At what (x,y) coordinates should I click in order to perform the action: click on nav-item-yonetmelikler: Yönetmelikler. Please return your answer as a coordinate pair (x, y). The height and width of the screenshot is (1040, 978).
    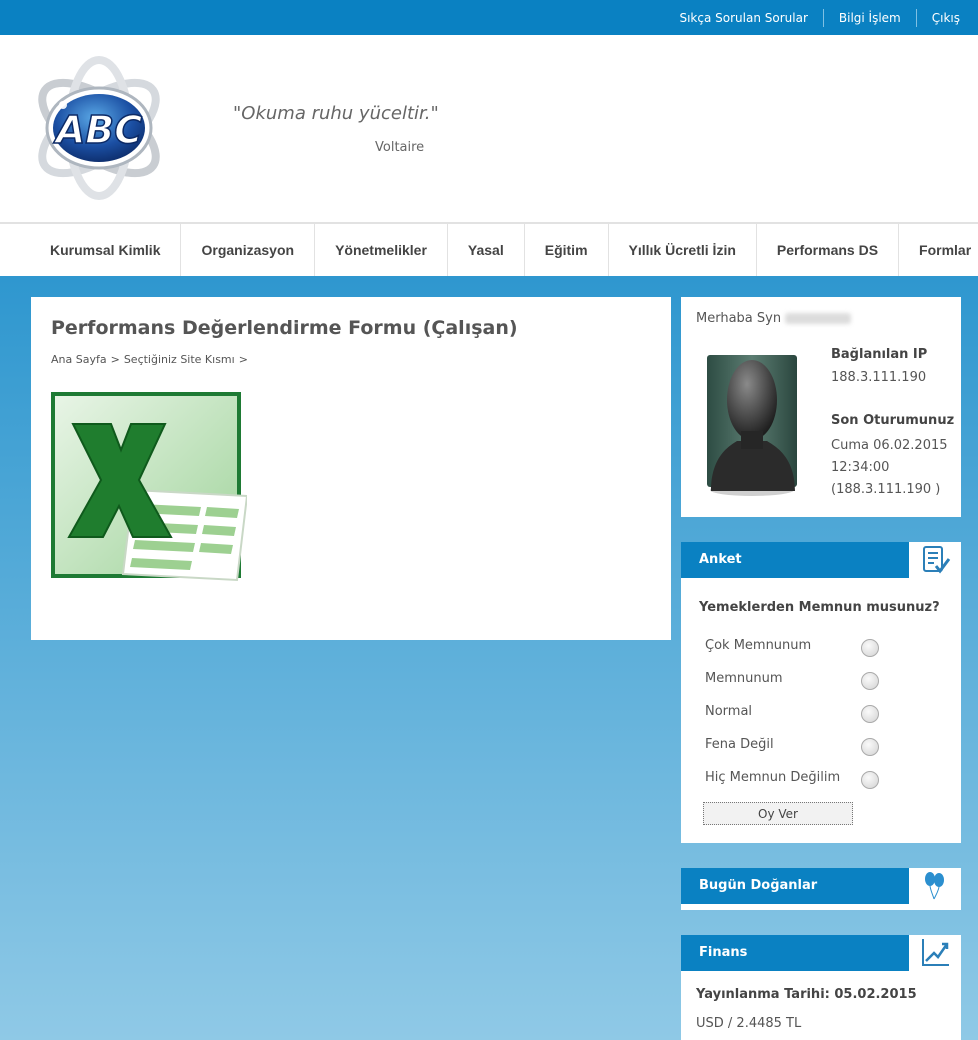
    Looking at the image, I should click on (380, 250).